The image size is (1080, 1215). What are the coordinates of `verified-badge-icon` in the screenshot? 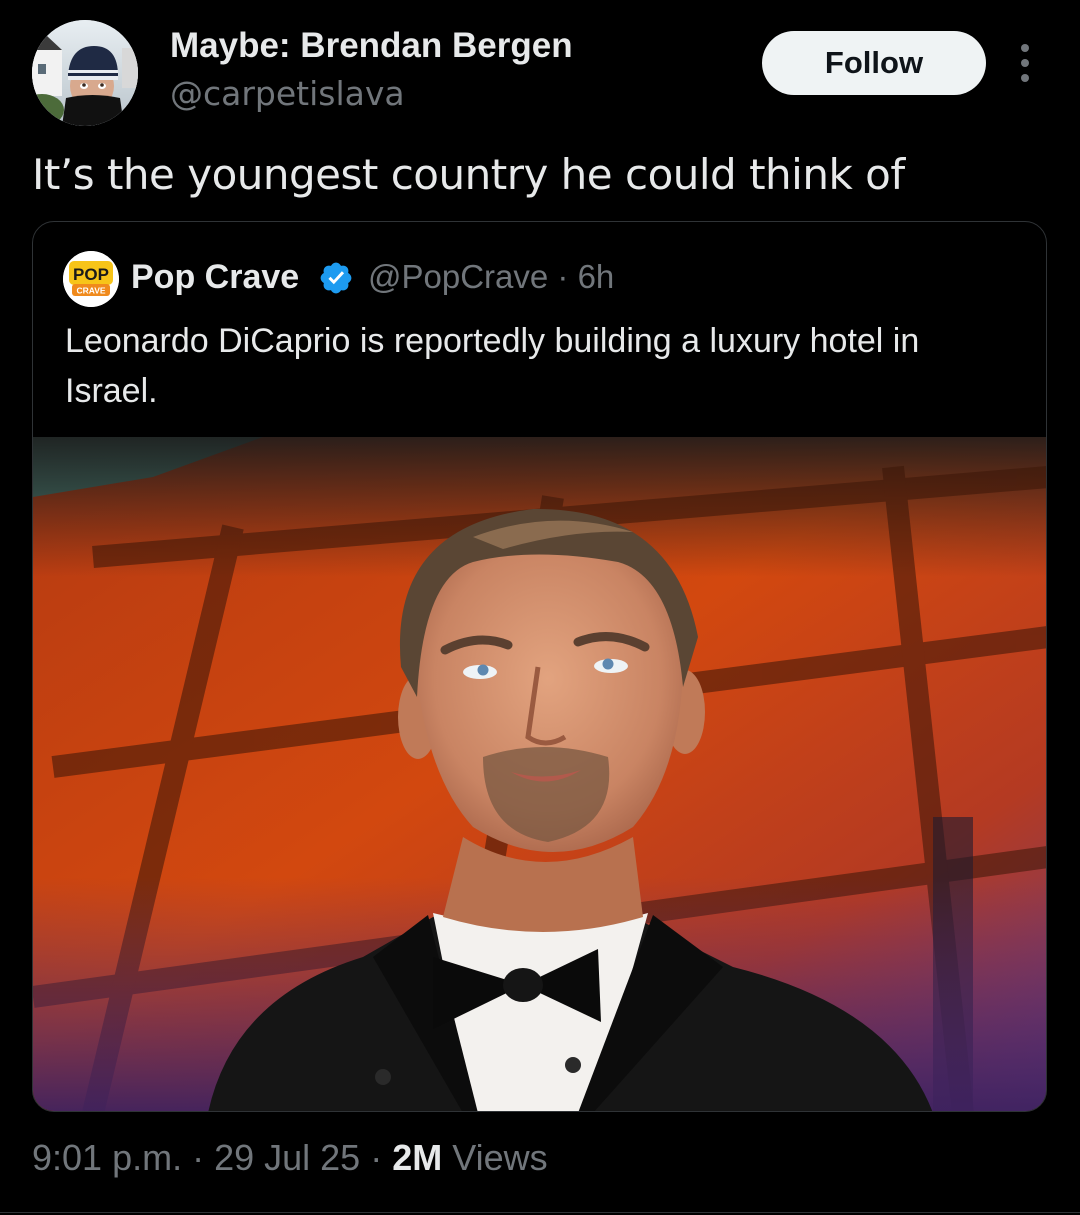 It's located at (336, 278).